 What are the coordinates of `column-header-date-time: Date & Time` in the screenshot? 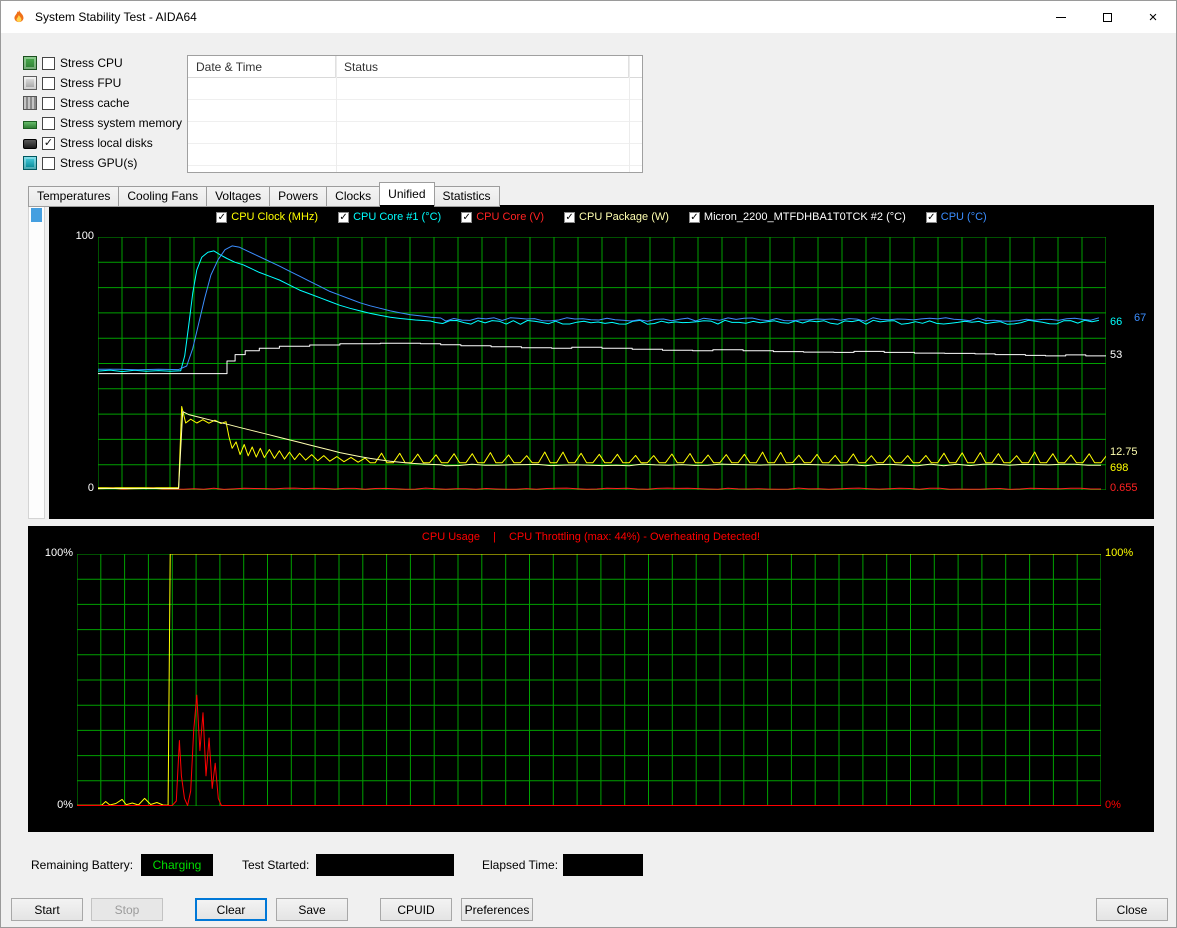 It's located at (262, 67).